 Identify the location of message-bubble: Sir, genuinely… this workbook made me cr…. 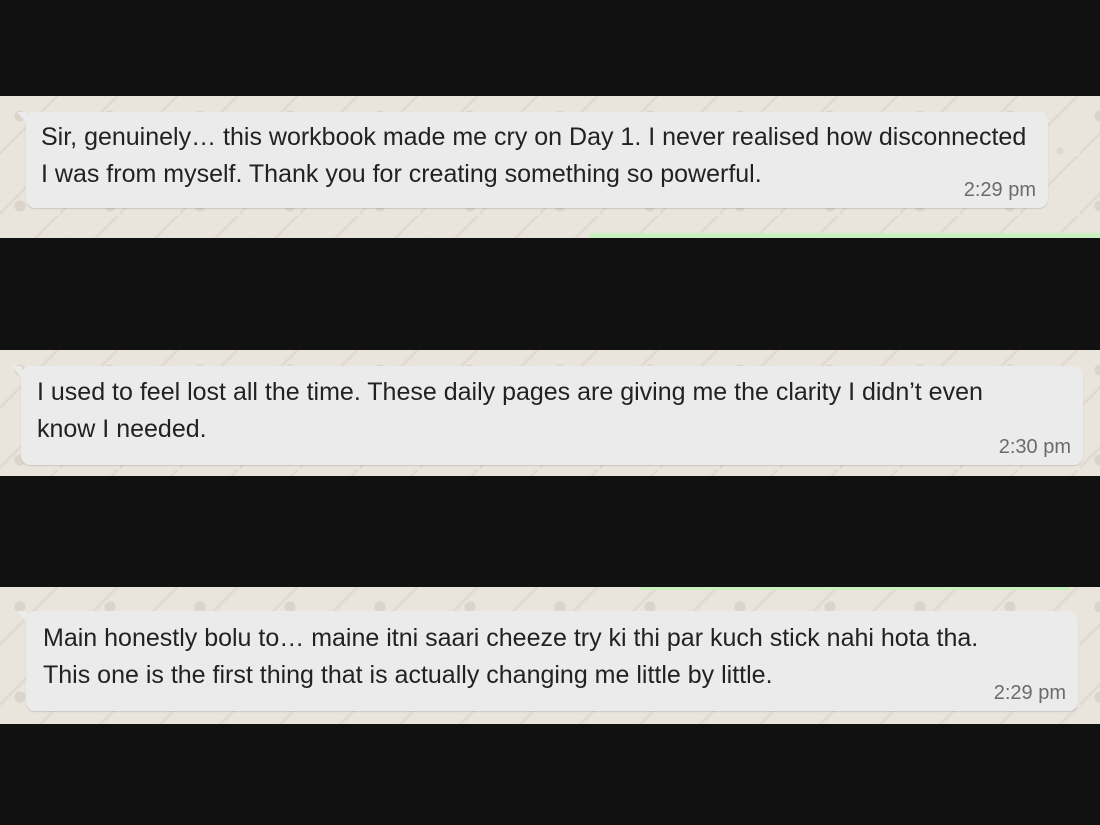
(532, 160).